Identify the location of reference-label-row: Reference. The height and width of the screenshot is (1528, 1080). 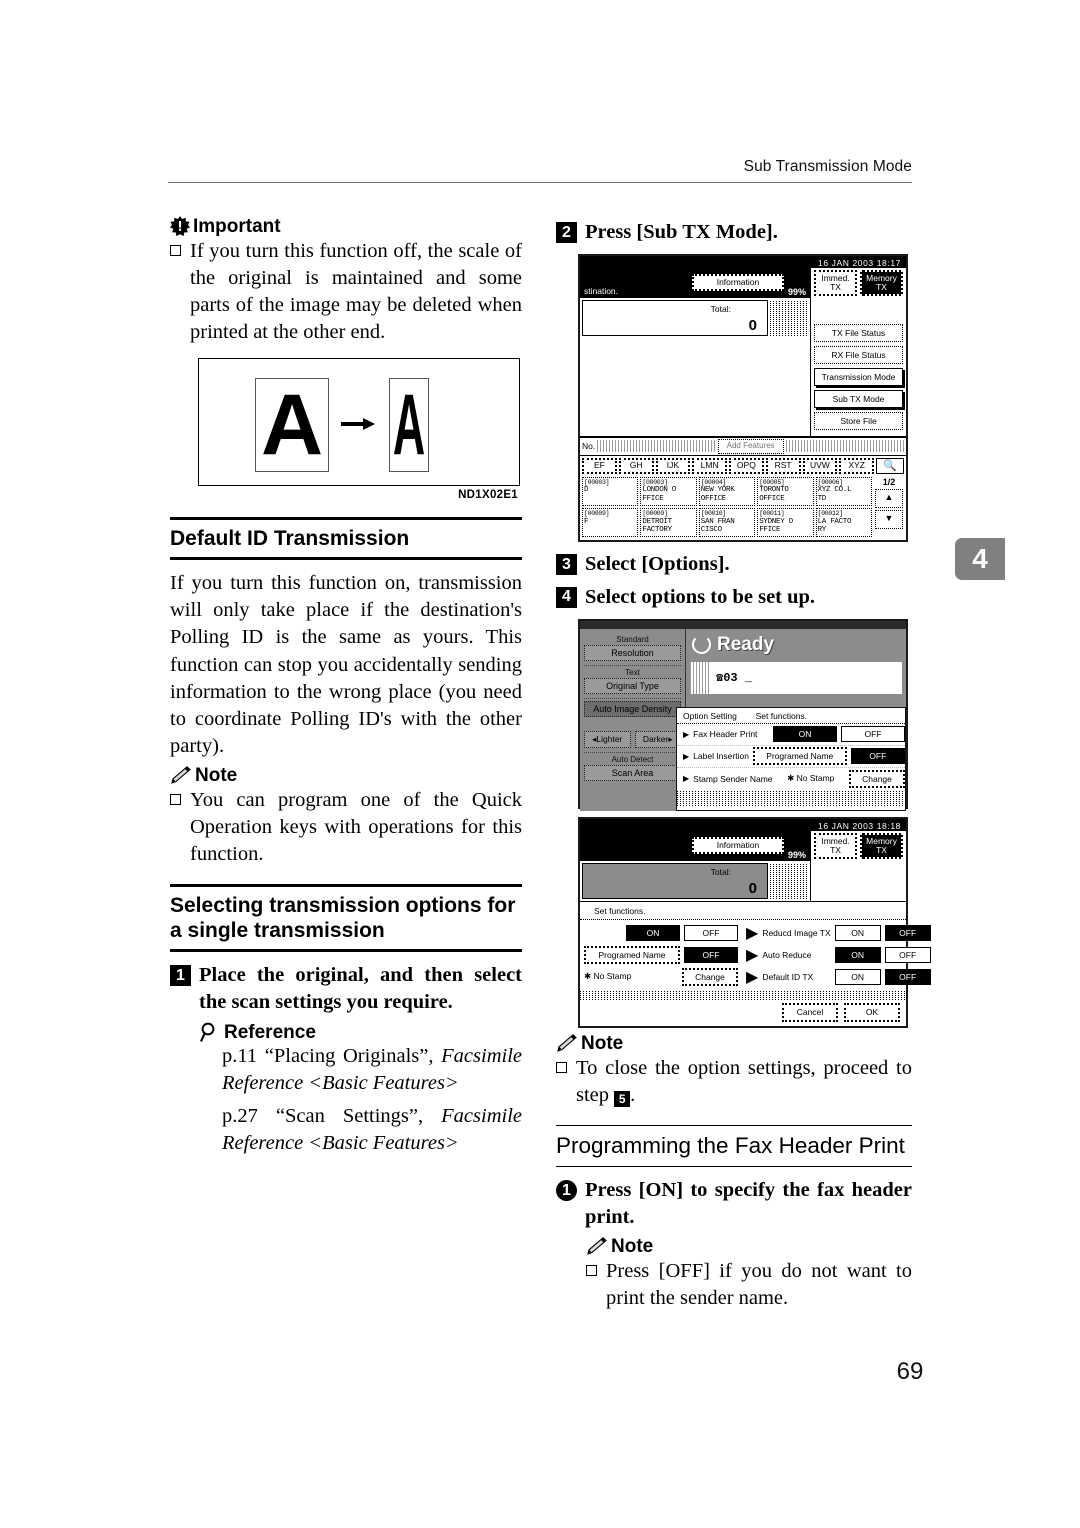
(360, 1032).